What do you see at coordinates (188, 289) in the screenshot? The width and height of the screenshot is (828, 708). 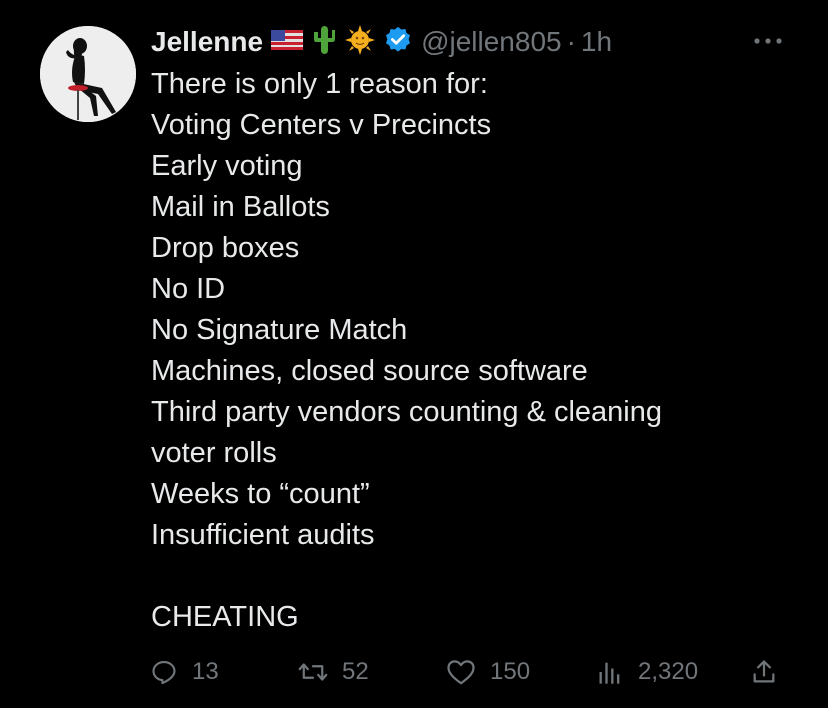 I see `tweet-line: No ID` at bounding box center [188, 289].